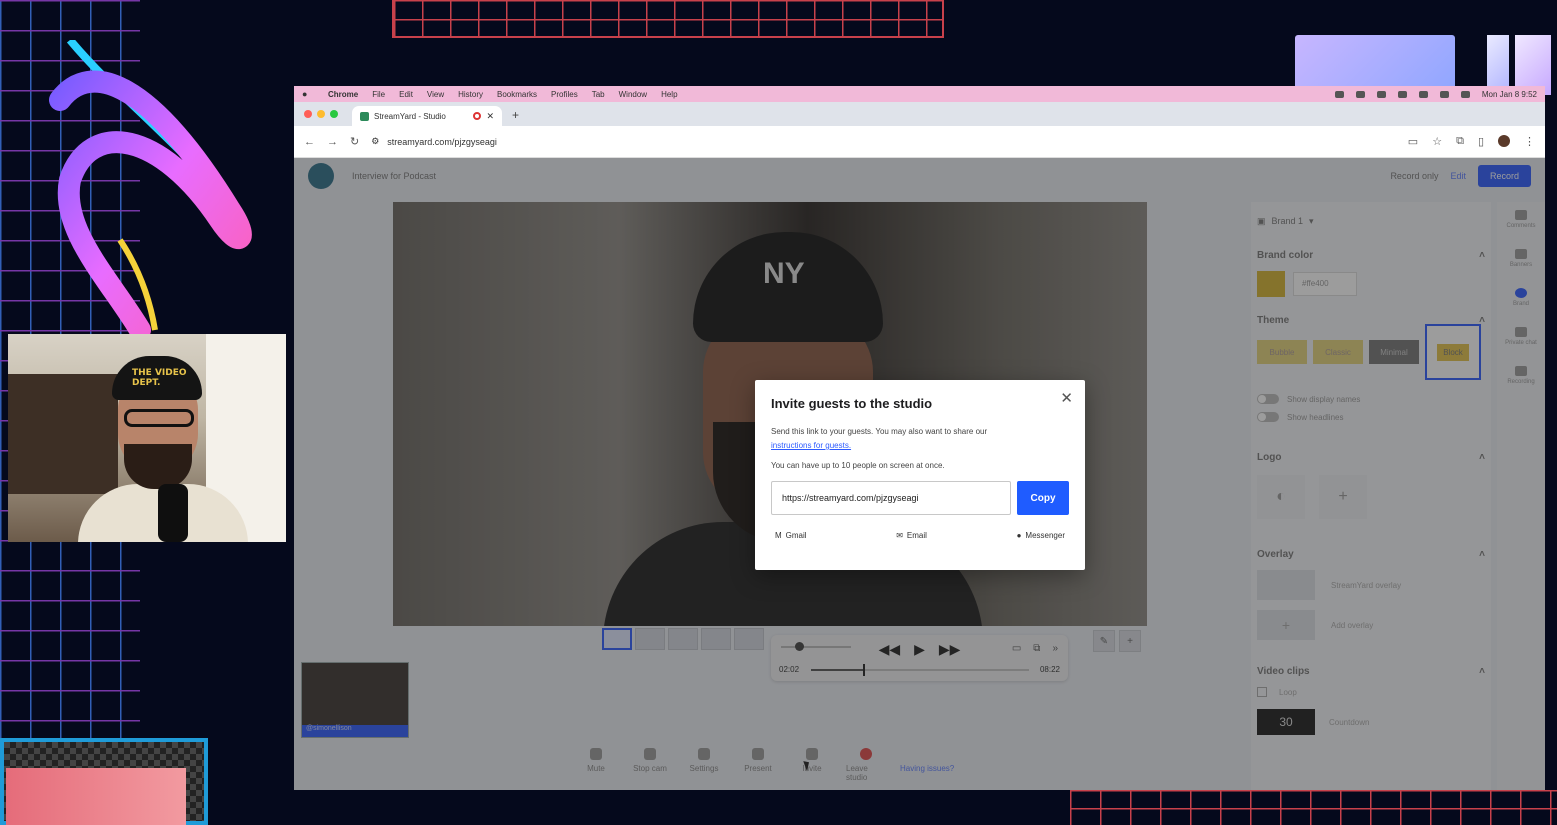  I want to click on window-controls, so click(321, 114).